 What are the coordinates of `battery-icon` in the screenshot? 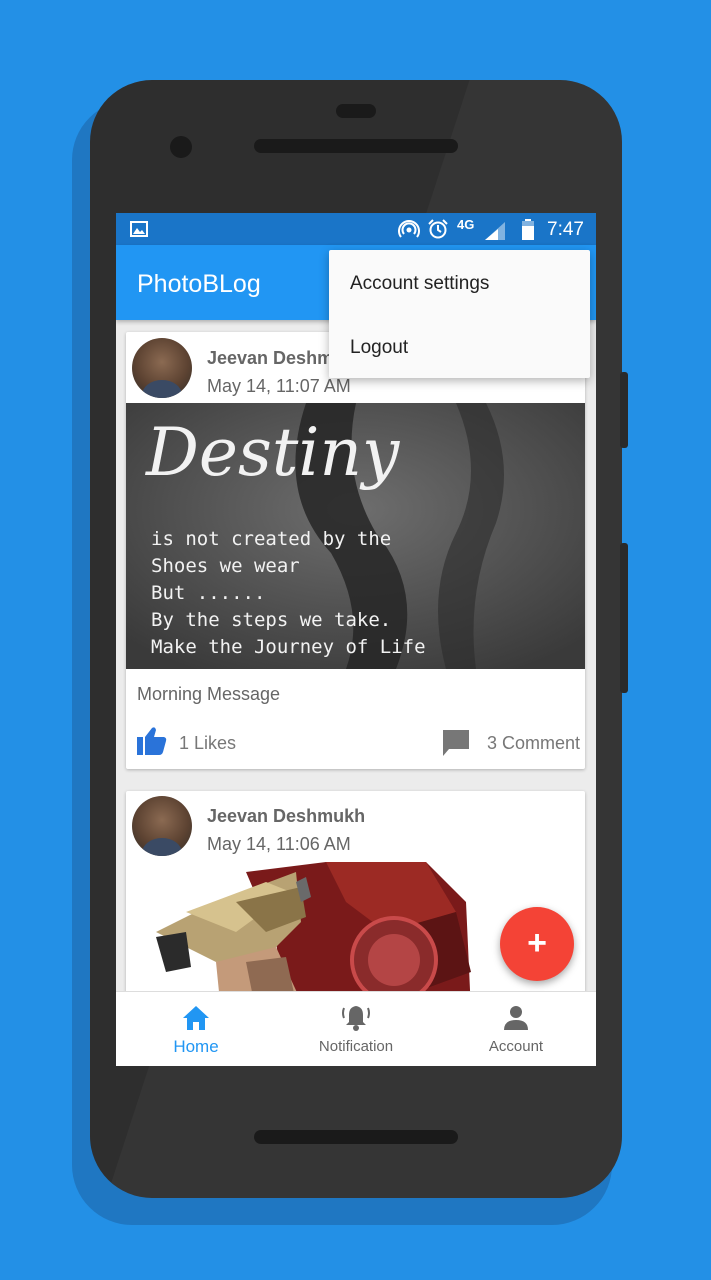 It's located at (528, 229).